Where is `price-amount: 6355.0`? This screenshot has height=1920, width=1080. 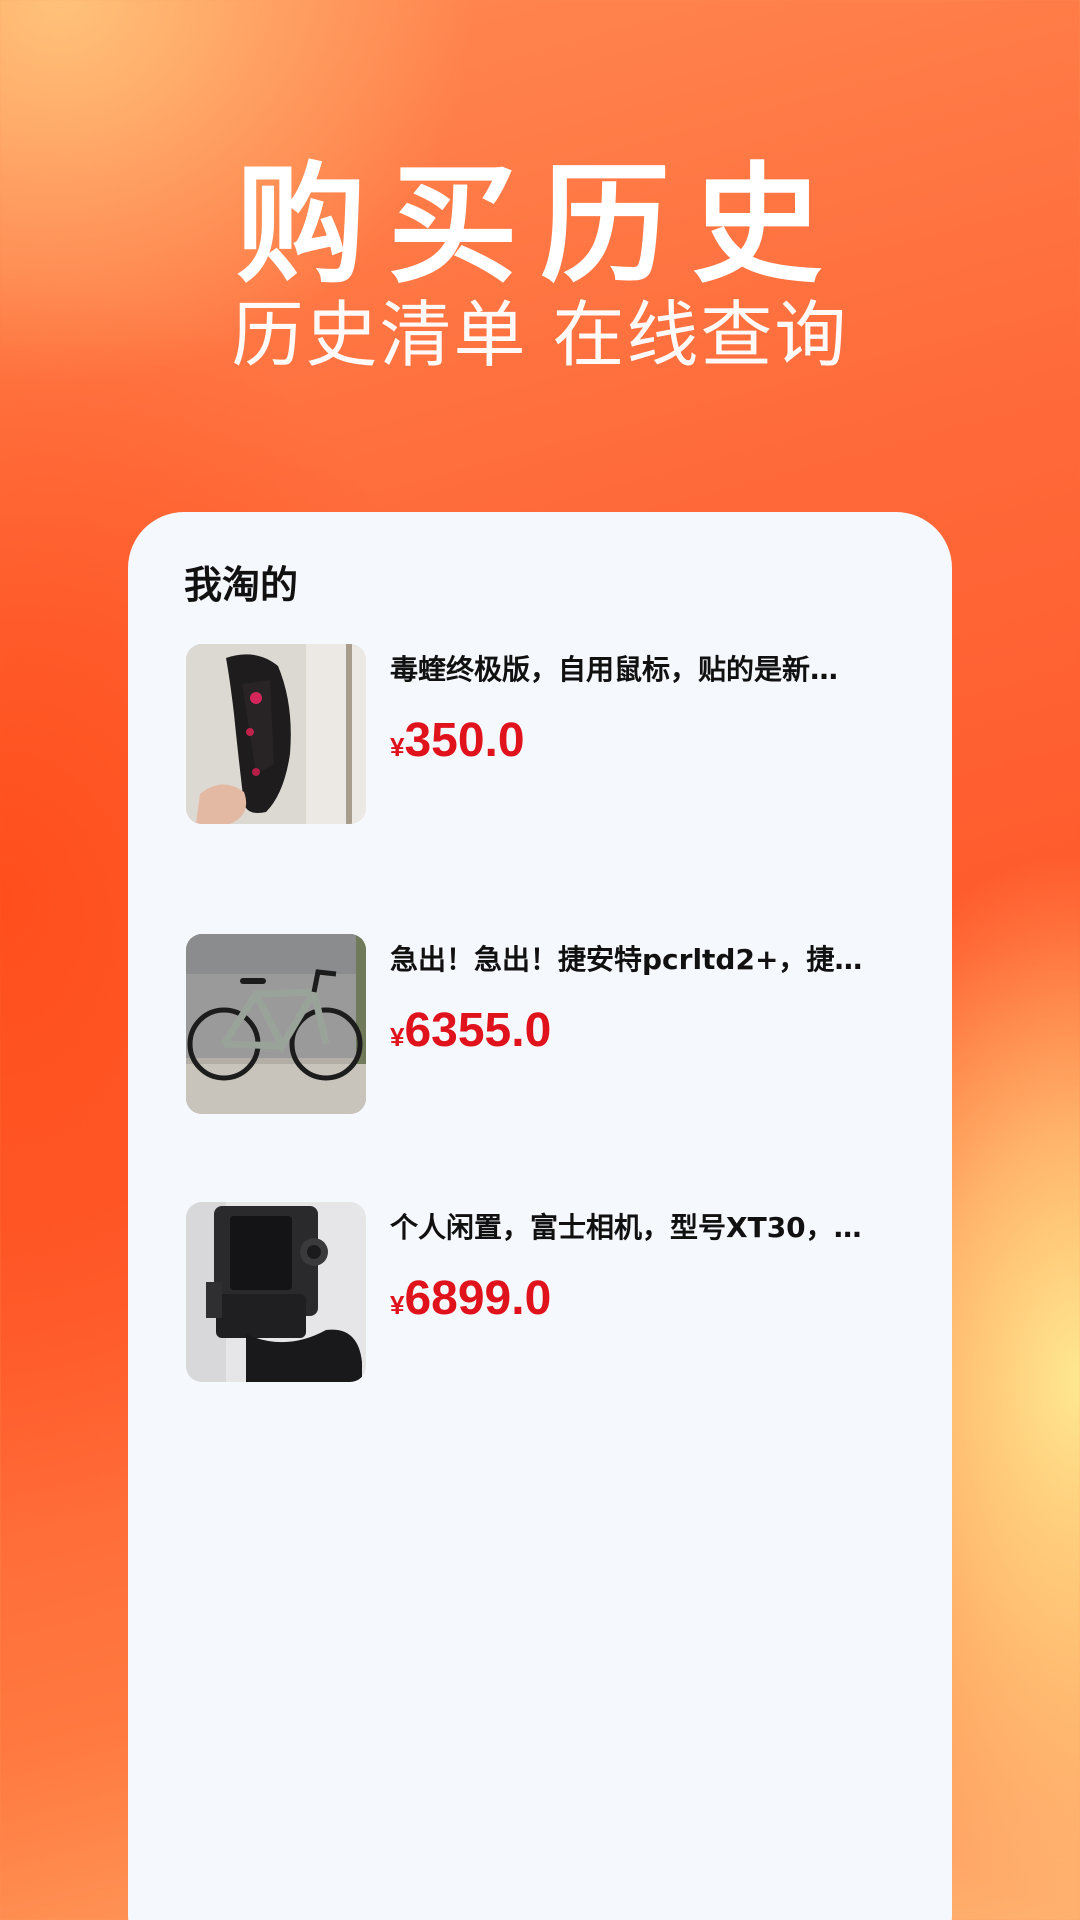
price-amount: 6355.0 is located at coordinates (478, 1030).